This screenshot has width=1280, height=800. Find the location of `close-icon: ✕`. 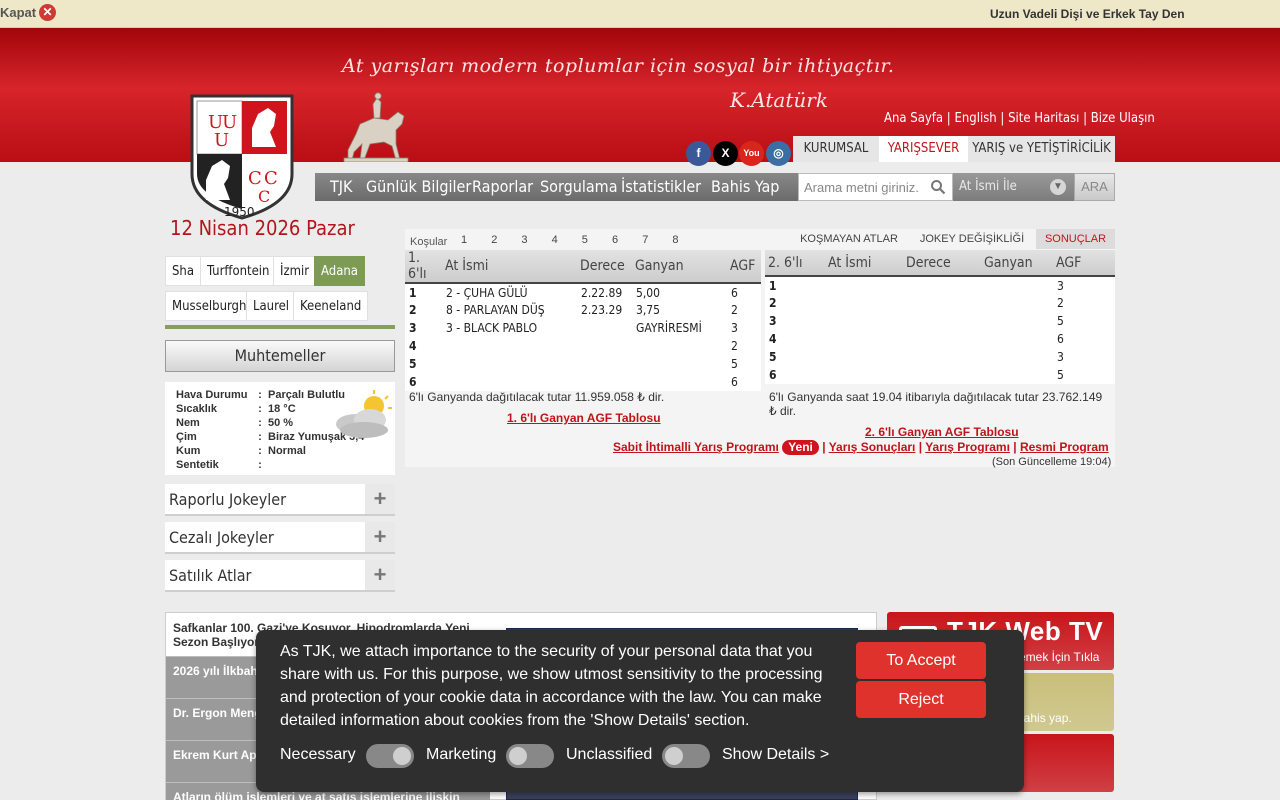

close-icon: ✕ is located at coordinates (47, 12).